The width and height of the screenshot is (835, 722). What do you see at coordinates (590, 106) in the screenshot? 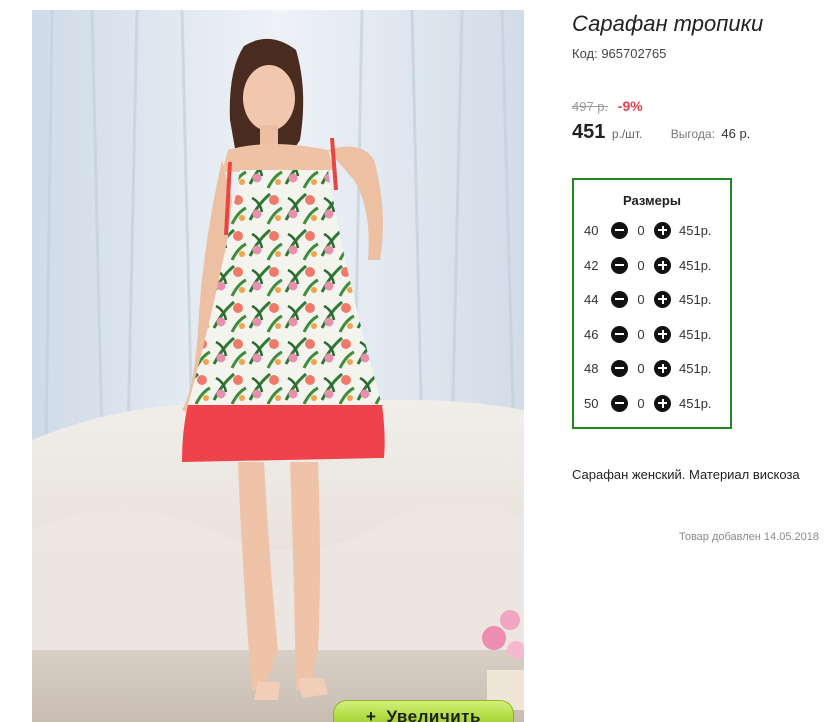
I see `old-price: 497 р.` at bounding box center [590, 106].